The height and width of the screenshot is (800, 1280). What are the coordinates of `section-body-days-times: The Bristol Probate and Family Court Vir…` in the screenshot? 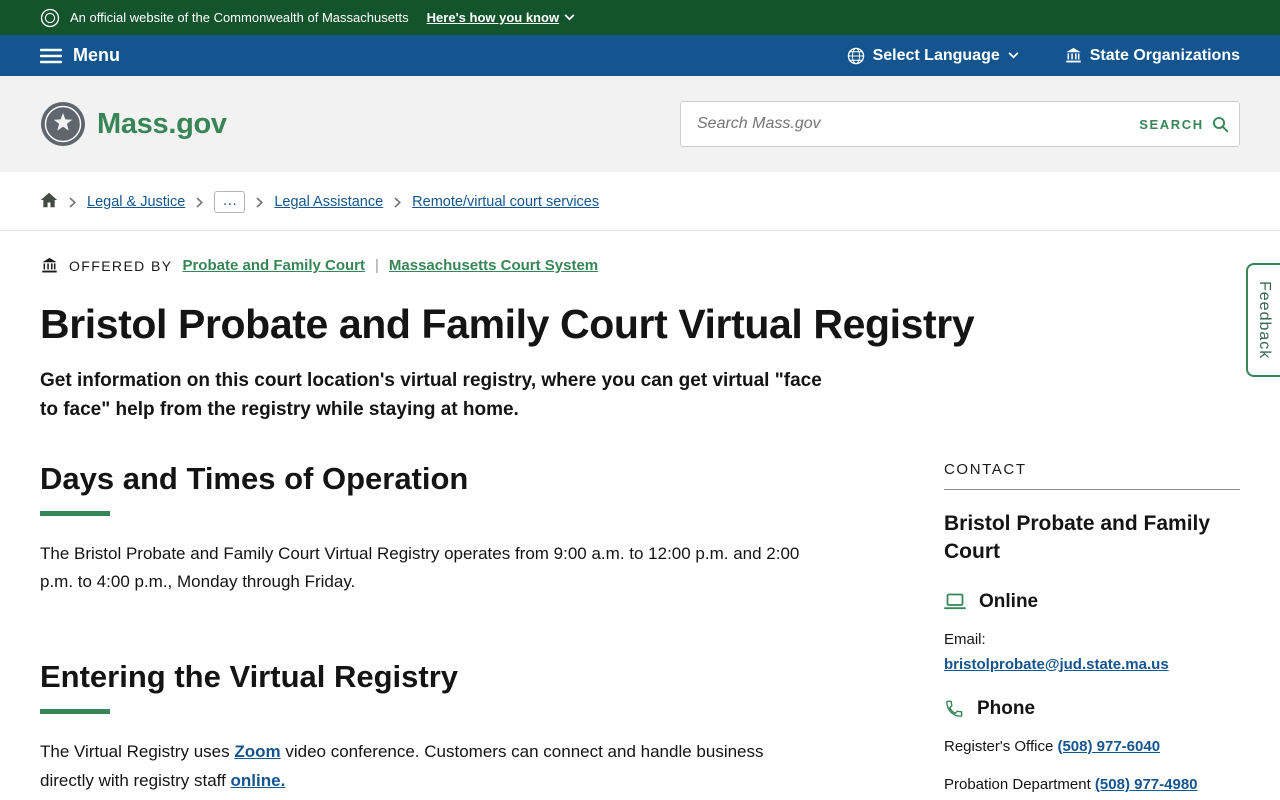 It's located at (420, 567).